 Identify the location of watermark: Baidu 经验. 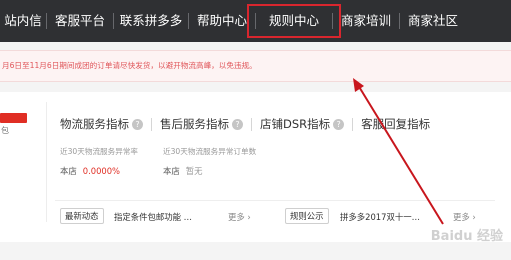
(466, 236).